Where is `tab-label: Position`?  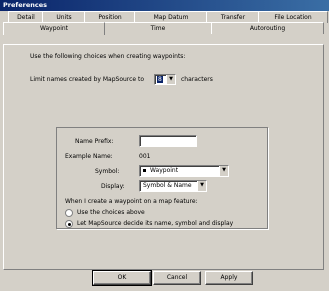
tab-label: Position is located at coordinates (110, 17).